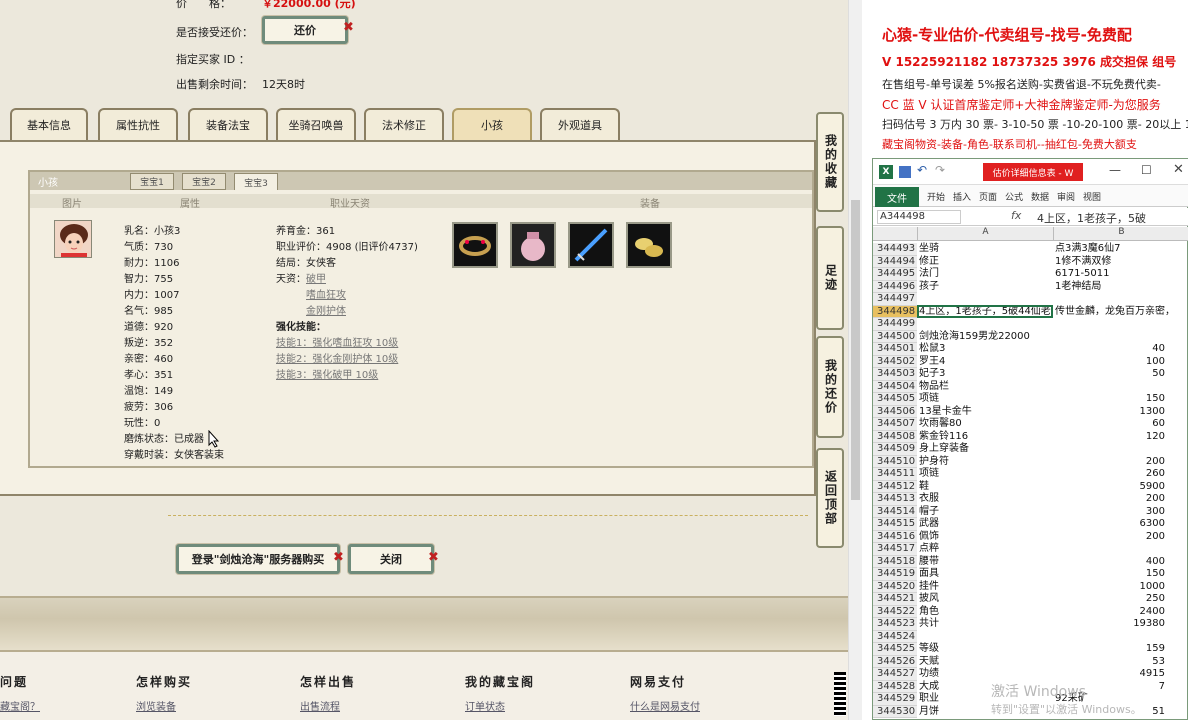 The width and height of the screenshot is (1188, 720). Describe the element at coordinates (929, 274) in the screenshot. I see `cell-a: 法门` at that location.